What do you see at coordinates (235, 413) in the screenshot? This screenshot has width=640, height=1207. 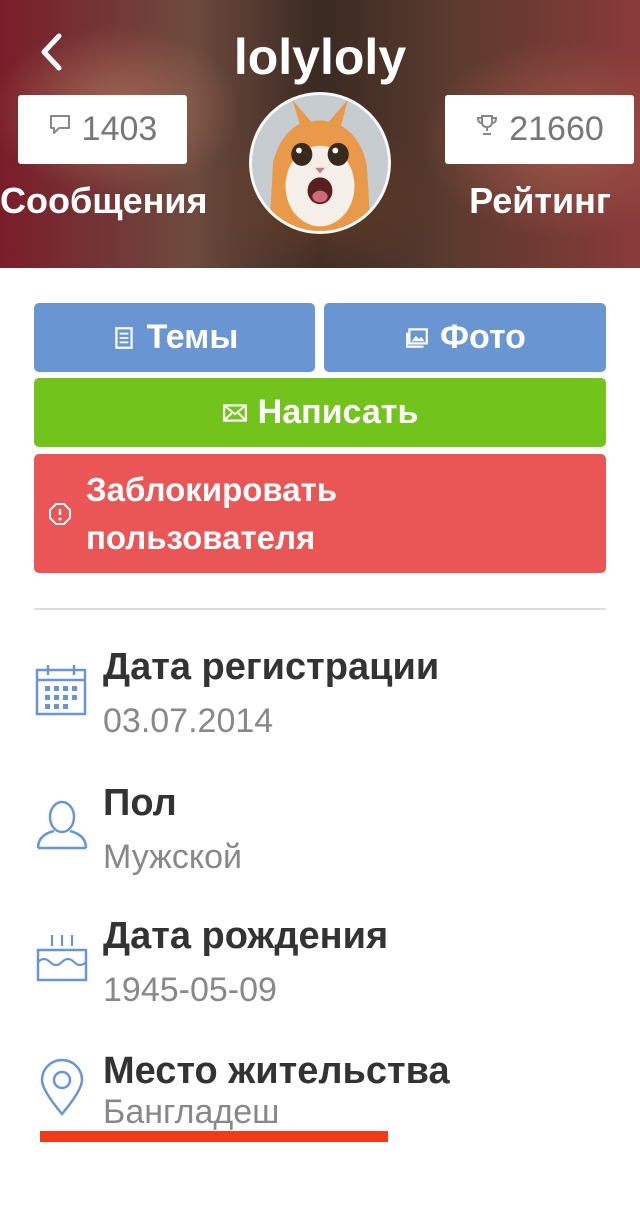 I see `envelope-icon` at bounding box center [235, 413].